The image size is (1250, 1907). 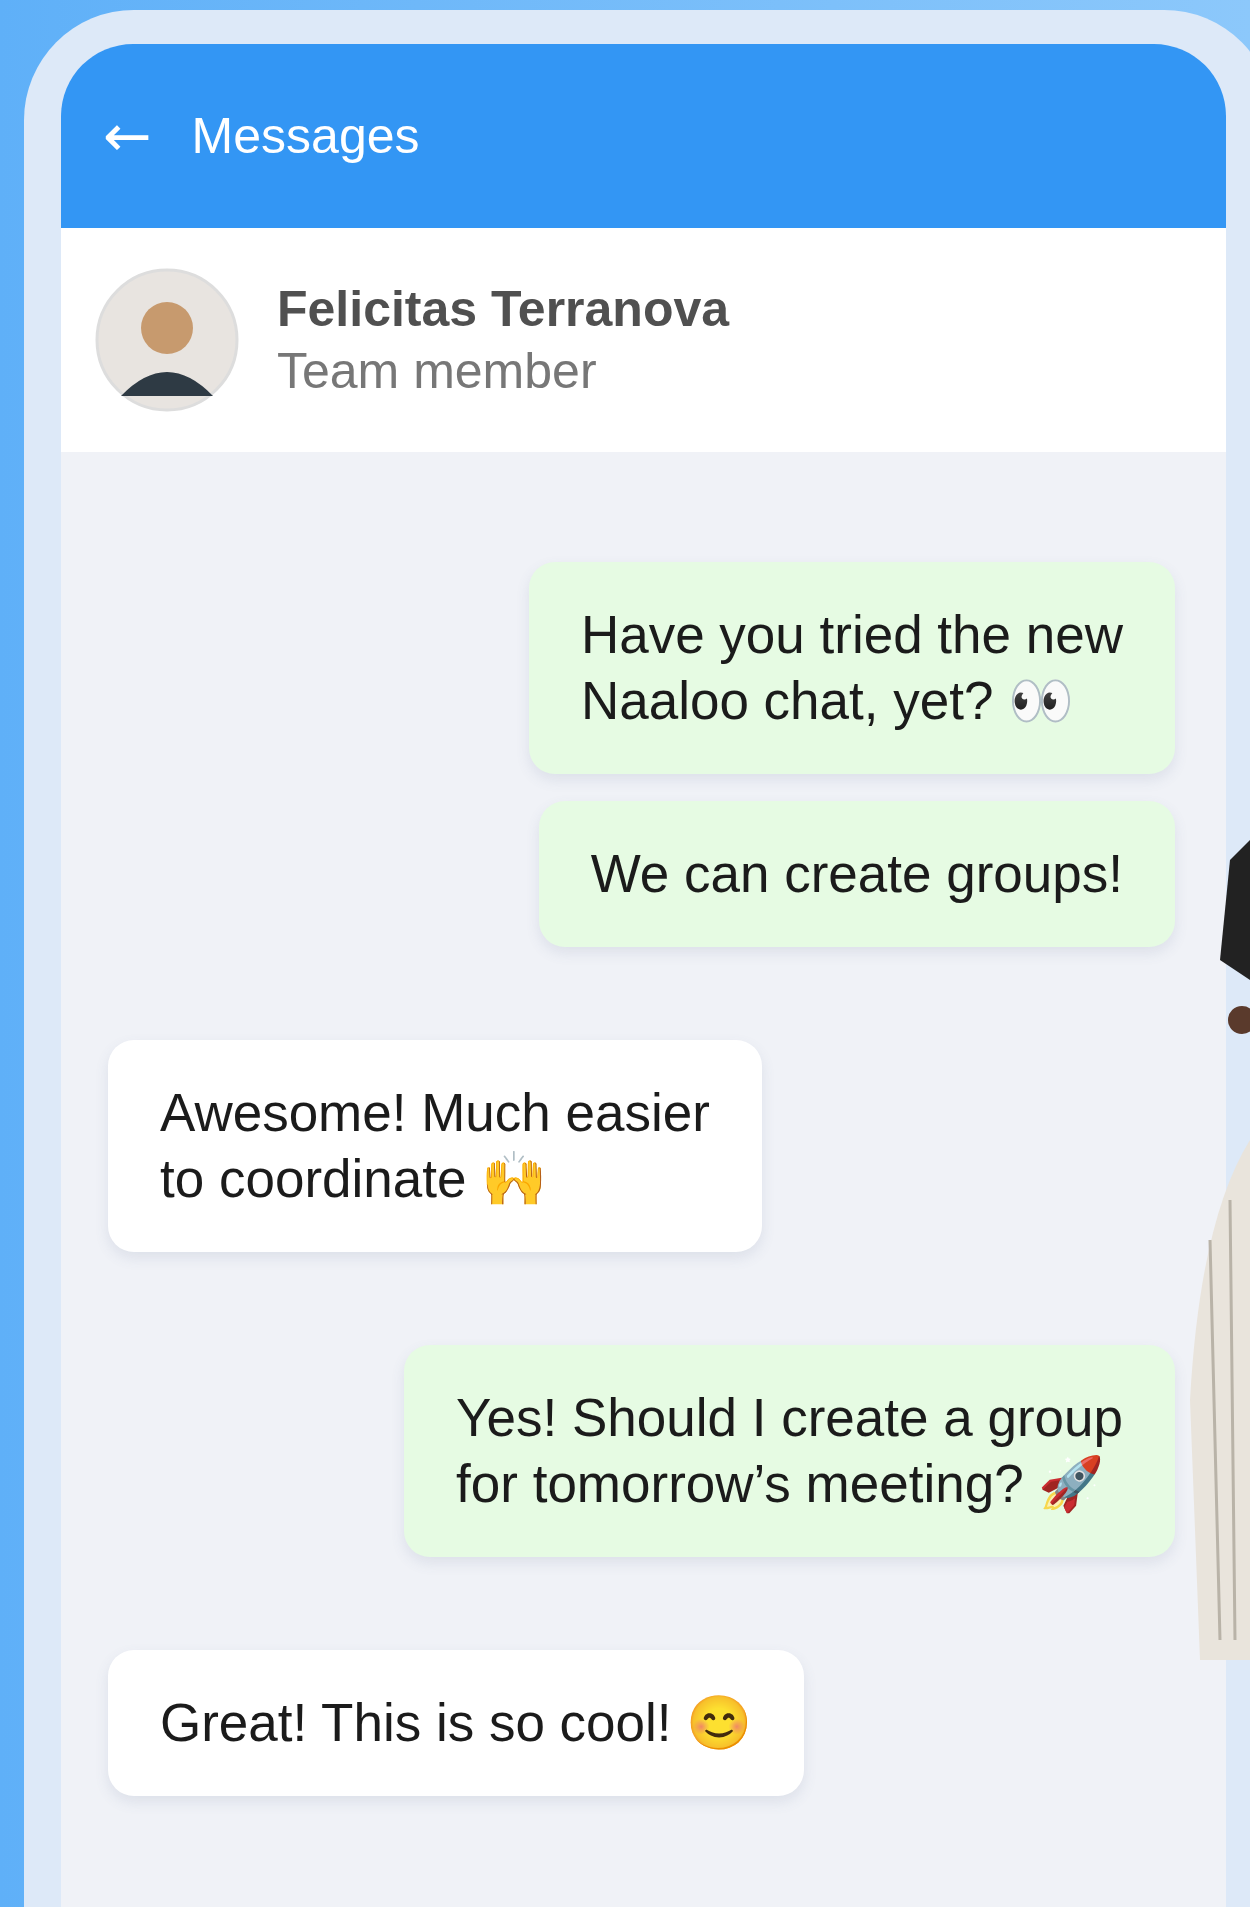 I want to click on sent-message: Yes! Should I create a group for tomorrow’s meeting? 🚀, so click(x=789, y=1451).